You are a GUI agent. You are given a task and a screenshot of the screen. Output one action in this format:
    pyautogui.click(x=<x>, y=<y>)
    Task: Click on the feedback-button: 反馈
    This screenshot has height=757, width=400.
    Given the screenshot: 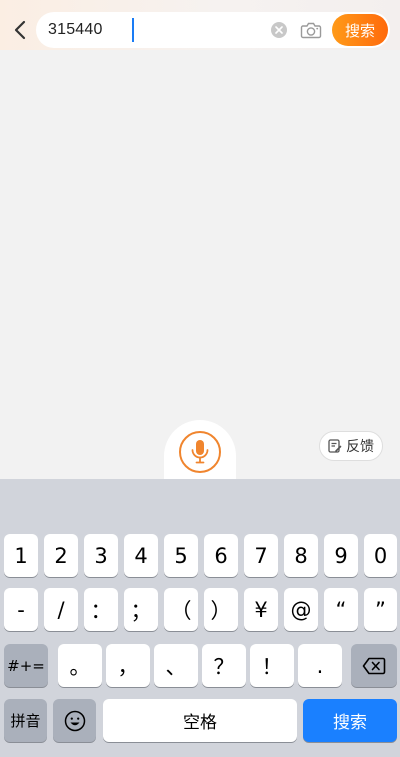 What is the action you would take?
    pyautogui.click(x=351, y=446)
    